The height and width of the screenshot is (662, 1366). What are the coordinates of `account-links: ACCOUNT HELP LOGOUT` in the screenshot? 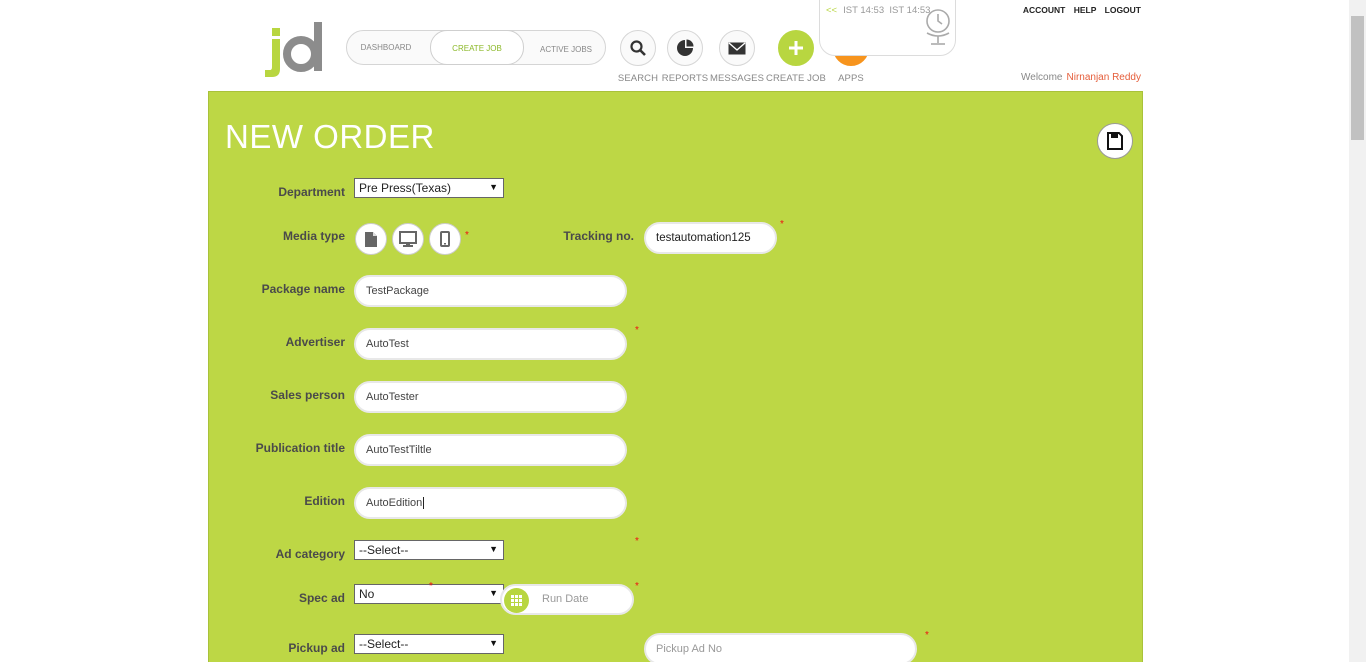 It's located at (1079, 10).